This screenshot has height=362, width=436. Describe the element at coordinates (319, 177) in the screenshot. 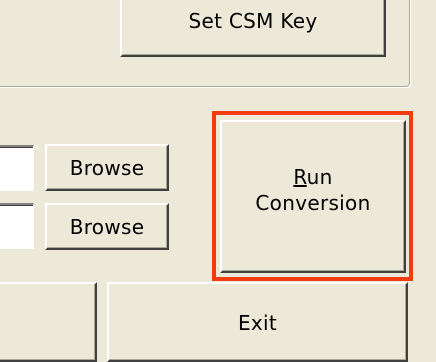

I see `run-label-rest: un` at that location.